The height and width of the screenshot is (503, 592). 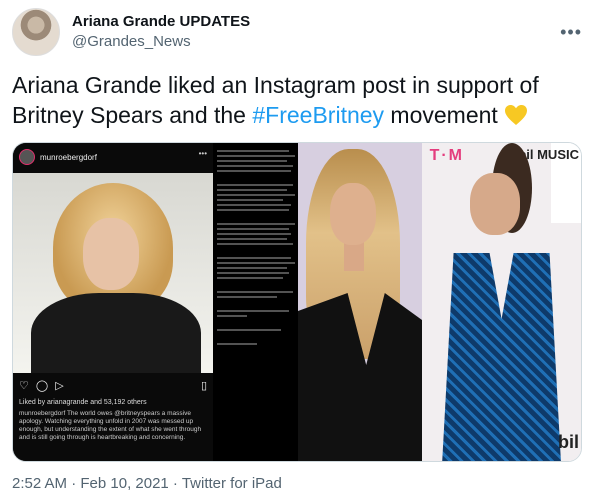 I want to click on tweet-text-after: movement, so click(x=444, y=115).